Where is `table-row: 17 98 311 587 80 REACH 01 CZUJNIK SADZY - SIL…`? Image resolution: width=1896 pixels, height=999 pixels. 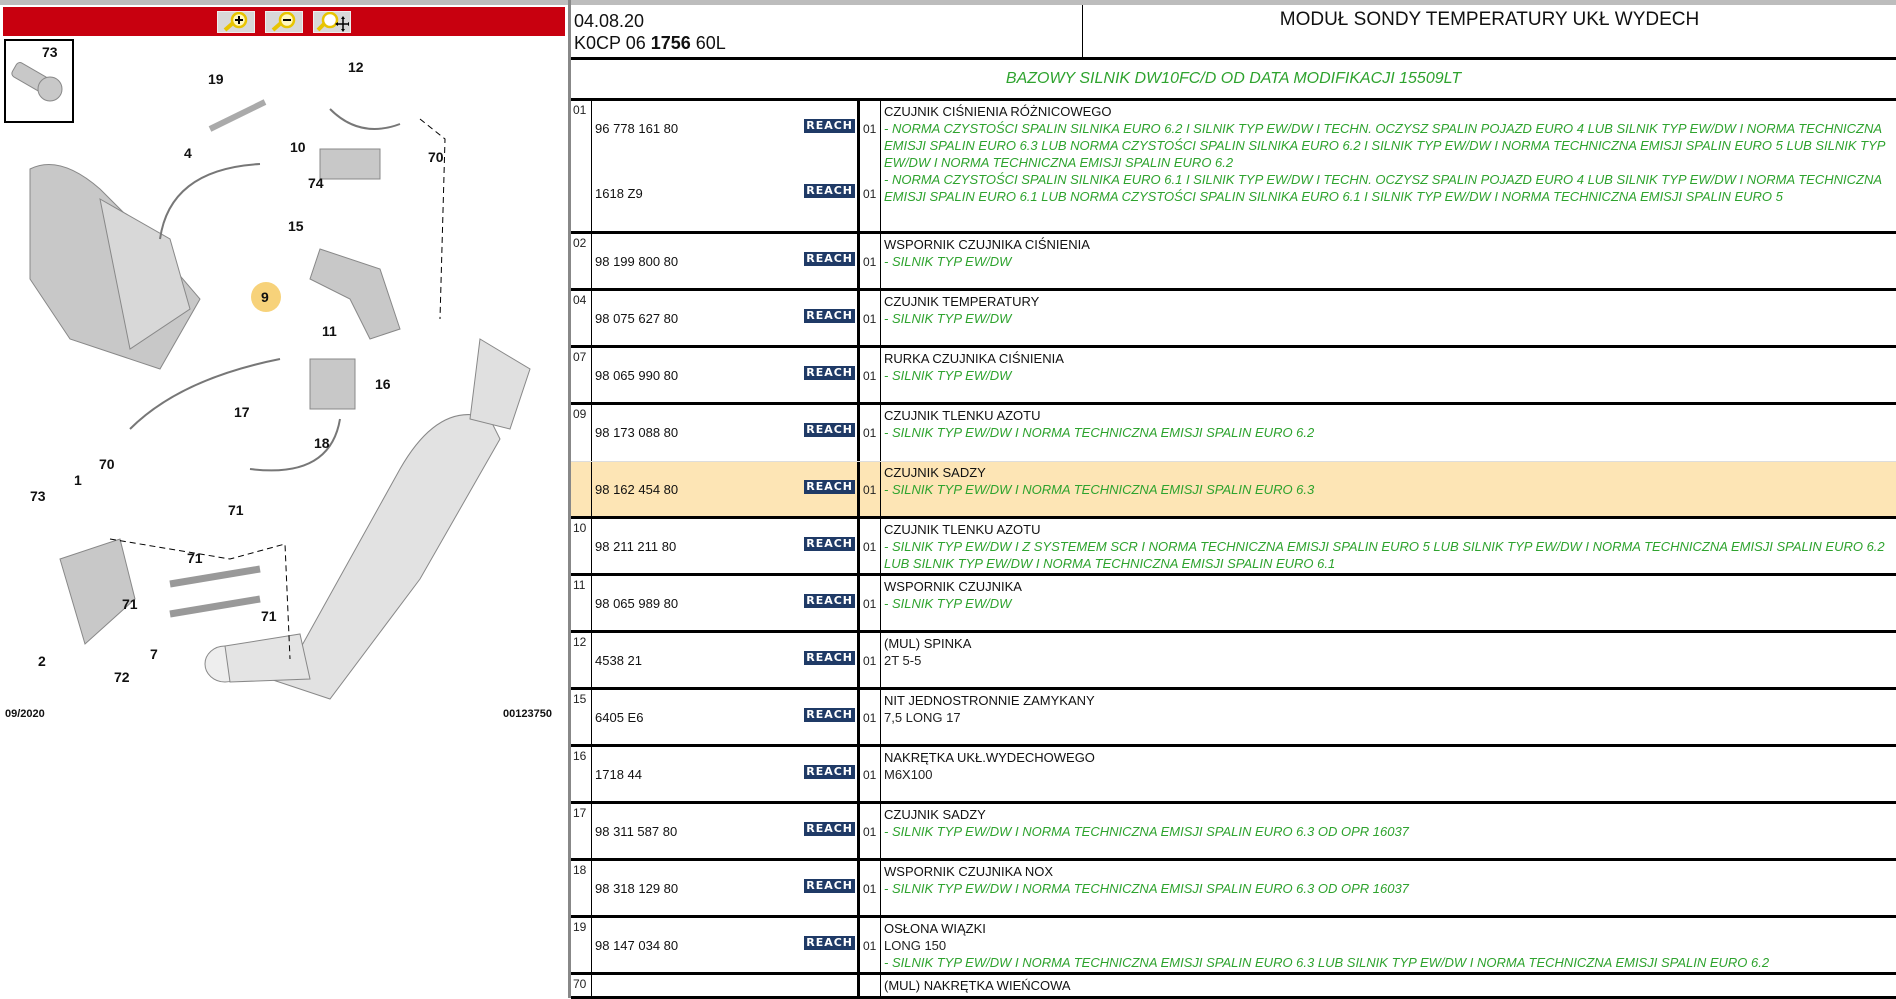
table-row: 17 98 311 587 80 REACH 01 CZUJNIK SADZY - SIL… is located at coordinates (1233, 832).